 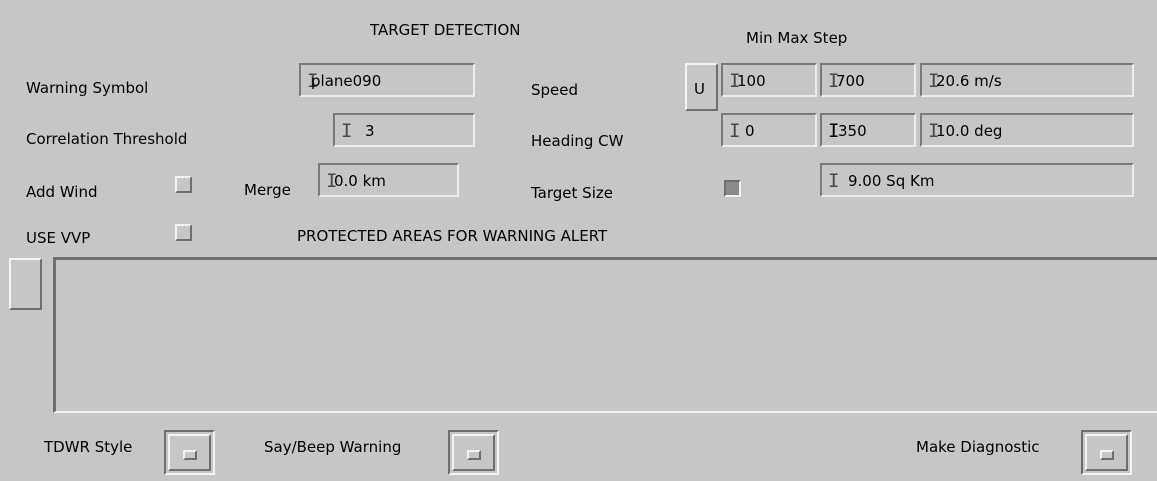 I want to click on say-beep-warning-indicator, so click(x=473, y=454).